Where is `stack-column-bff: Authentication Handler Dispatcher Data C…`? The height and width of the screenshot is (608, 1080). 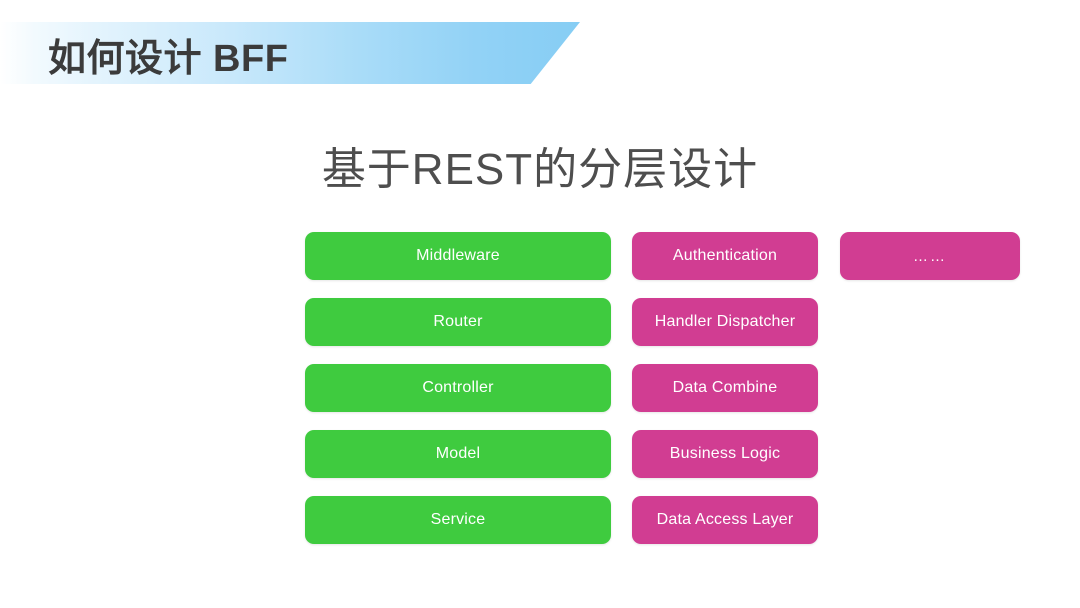
stack-column-bff: Authentication Handler Dispatcher Data C… is located at coordinates (725, 397).